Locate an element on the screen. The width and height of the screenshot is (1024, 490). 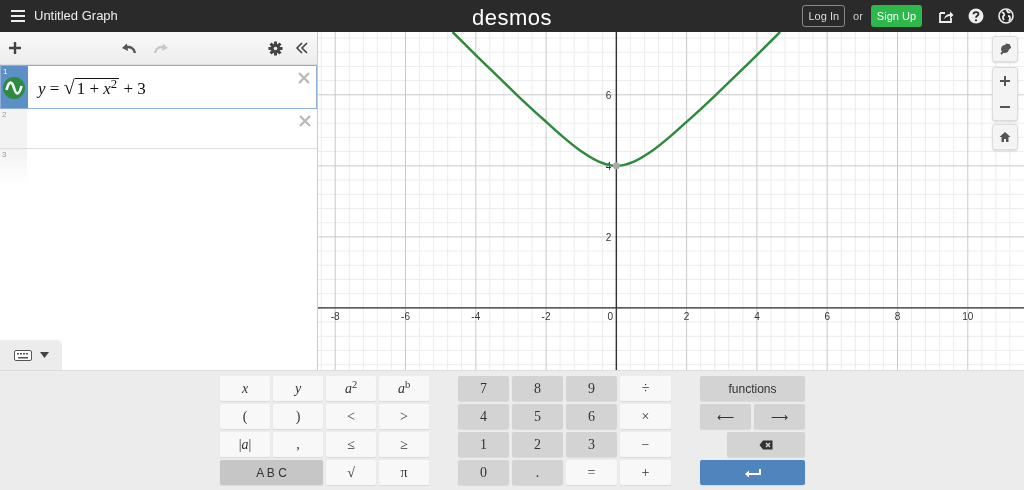
keypad-key: 6 is located at coordinates (591, 416).